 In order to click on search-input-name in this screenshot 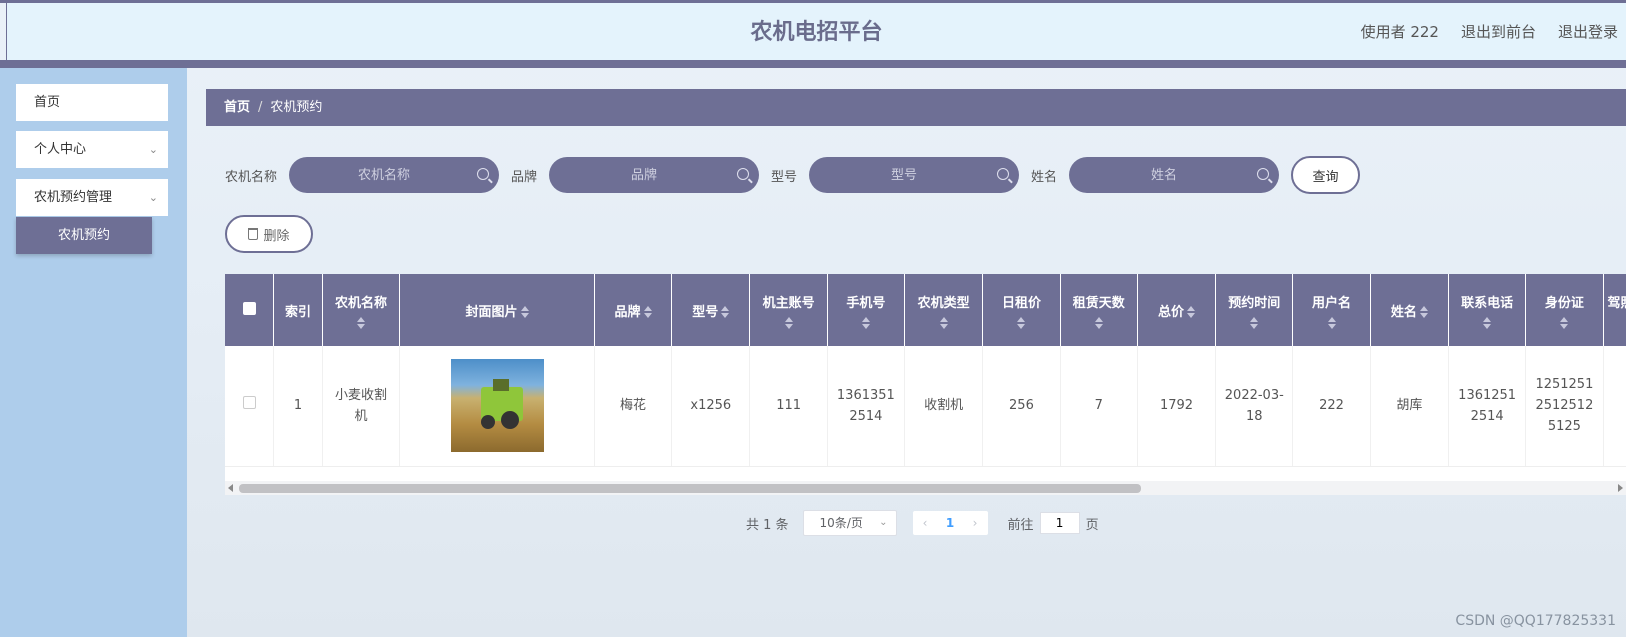, I will do `click(394, 175)`.